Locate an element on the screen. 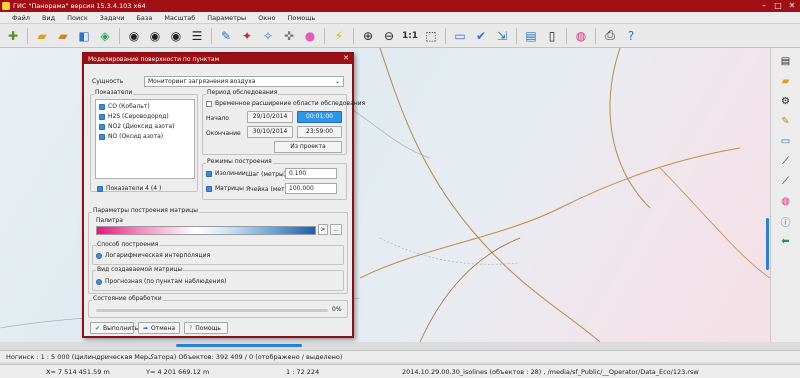  open-map-icon: ▰ is located at coordinates (63, 36).